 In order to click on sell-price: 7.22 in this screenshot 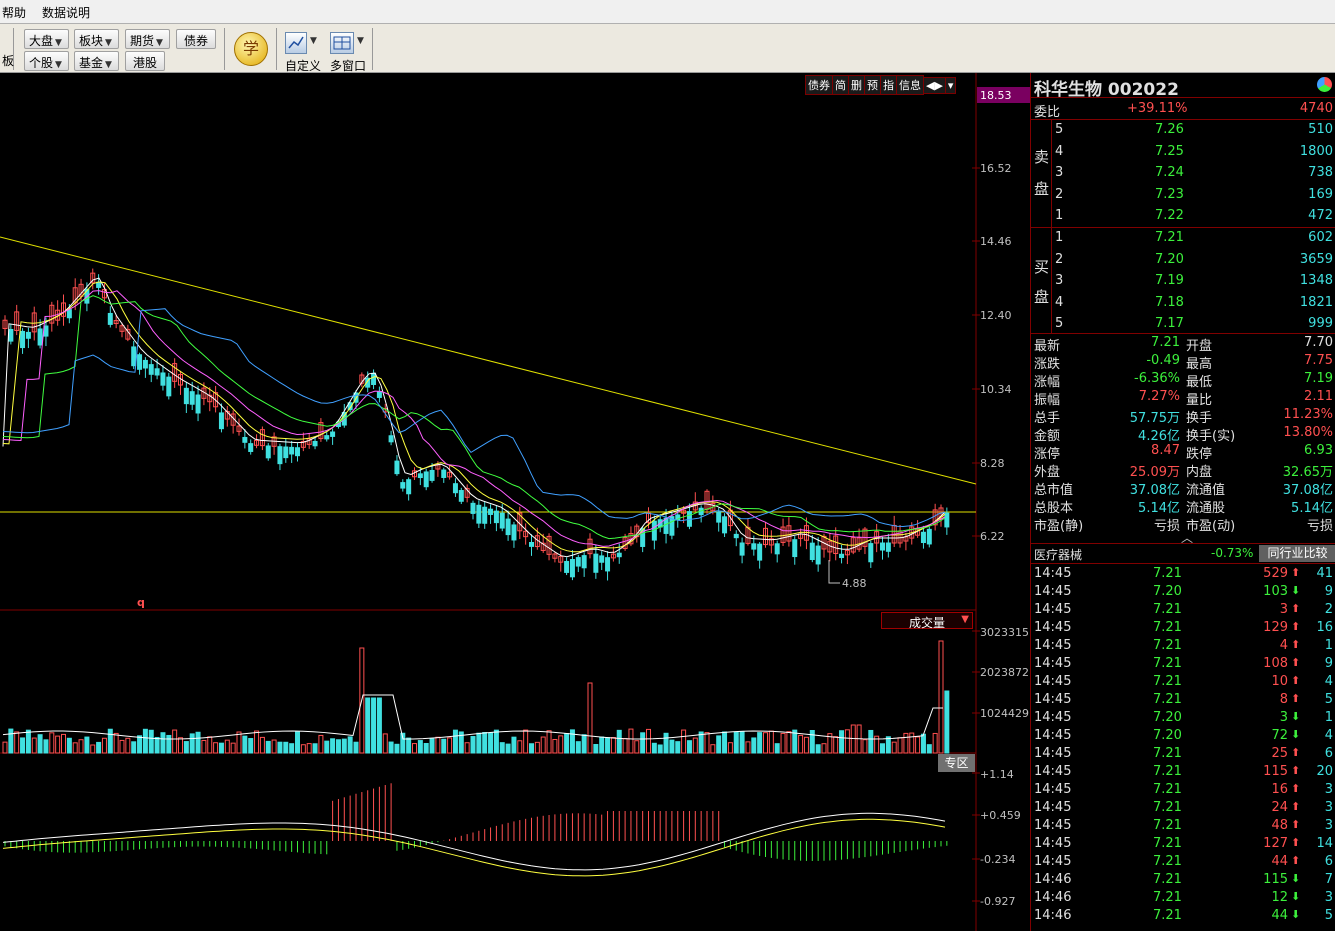, I will do `click(1169, 215)`.